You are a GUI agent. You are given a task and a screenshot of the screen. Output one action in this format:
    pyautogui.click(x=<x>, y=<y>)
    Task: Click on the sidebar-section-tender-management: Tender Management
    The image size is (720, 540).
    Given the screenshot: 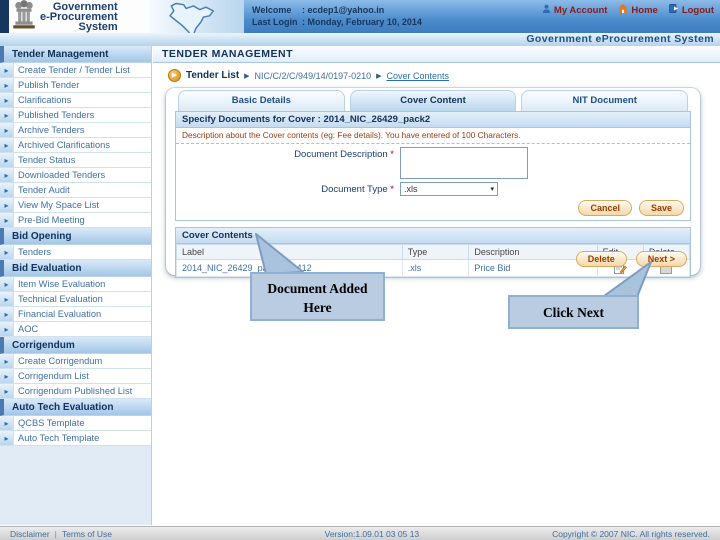 What is the action you would take?
    pyautogui.click(x=75, y=54)
    